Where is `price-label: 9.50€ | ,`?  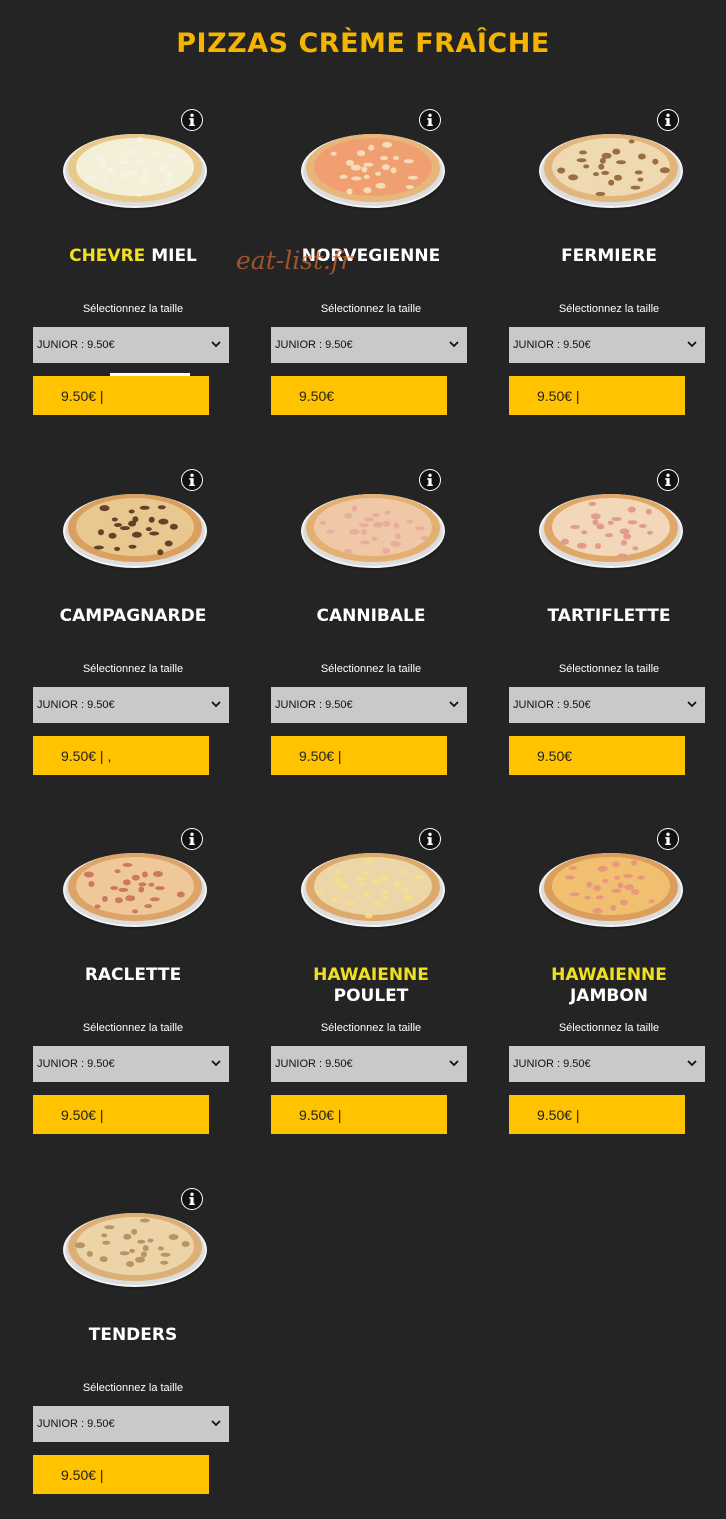
price-label: 9.50€ | , is located at coordinates (86, 755).